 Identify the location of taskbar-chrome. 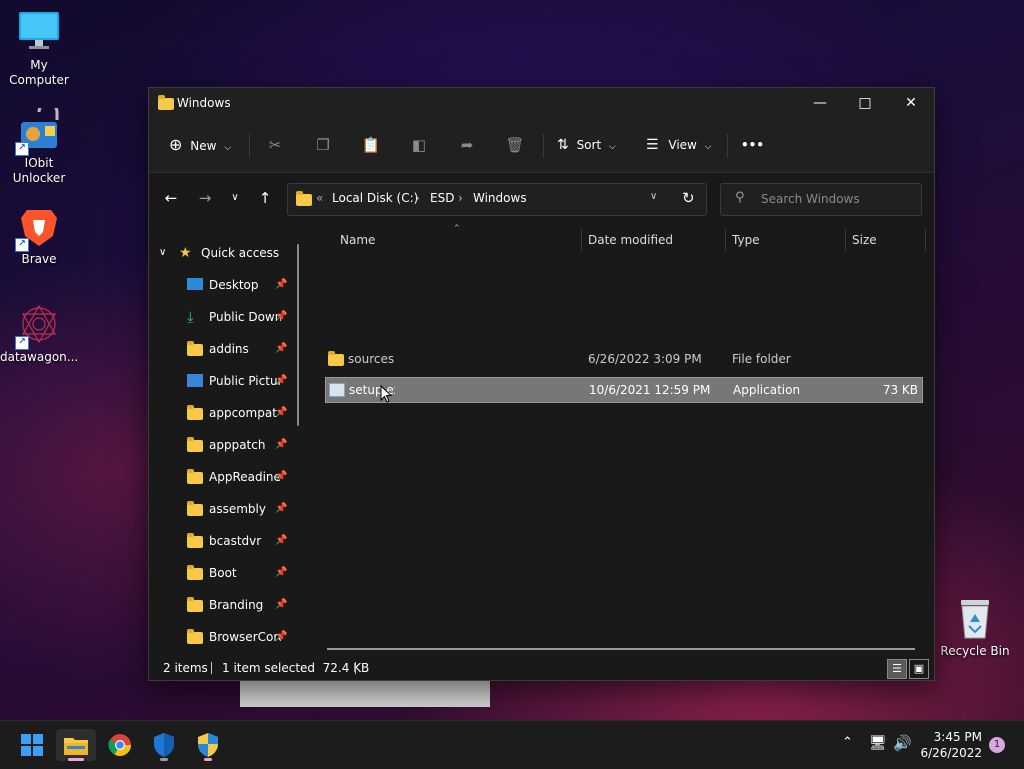
(120, 745).